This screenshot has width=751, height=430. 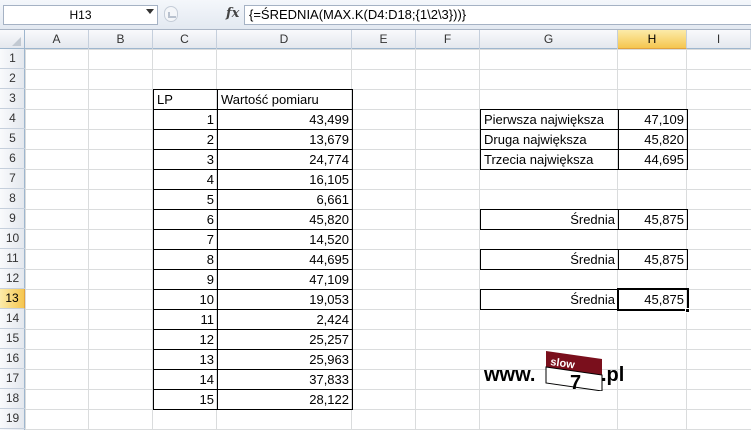 I want to click on table-cell-lp: 6, so click(x=185, y=219).